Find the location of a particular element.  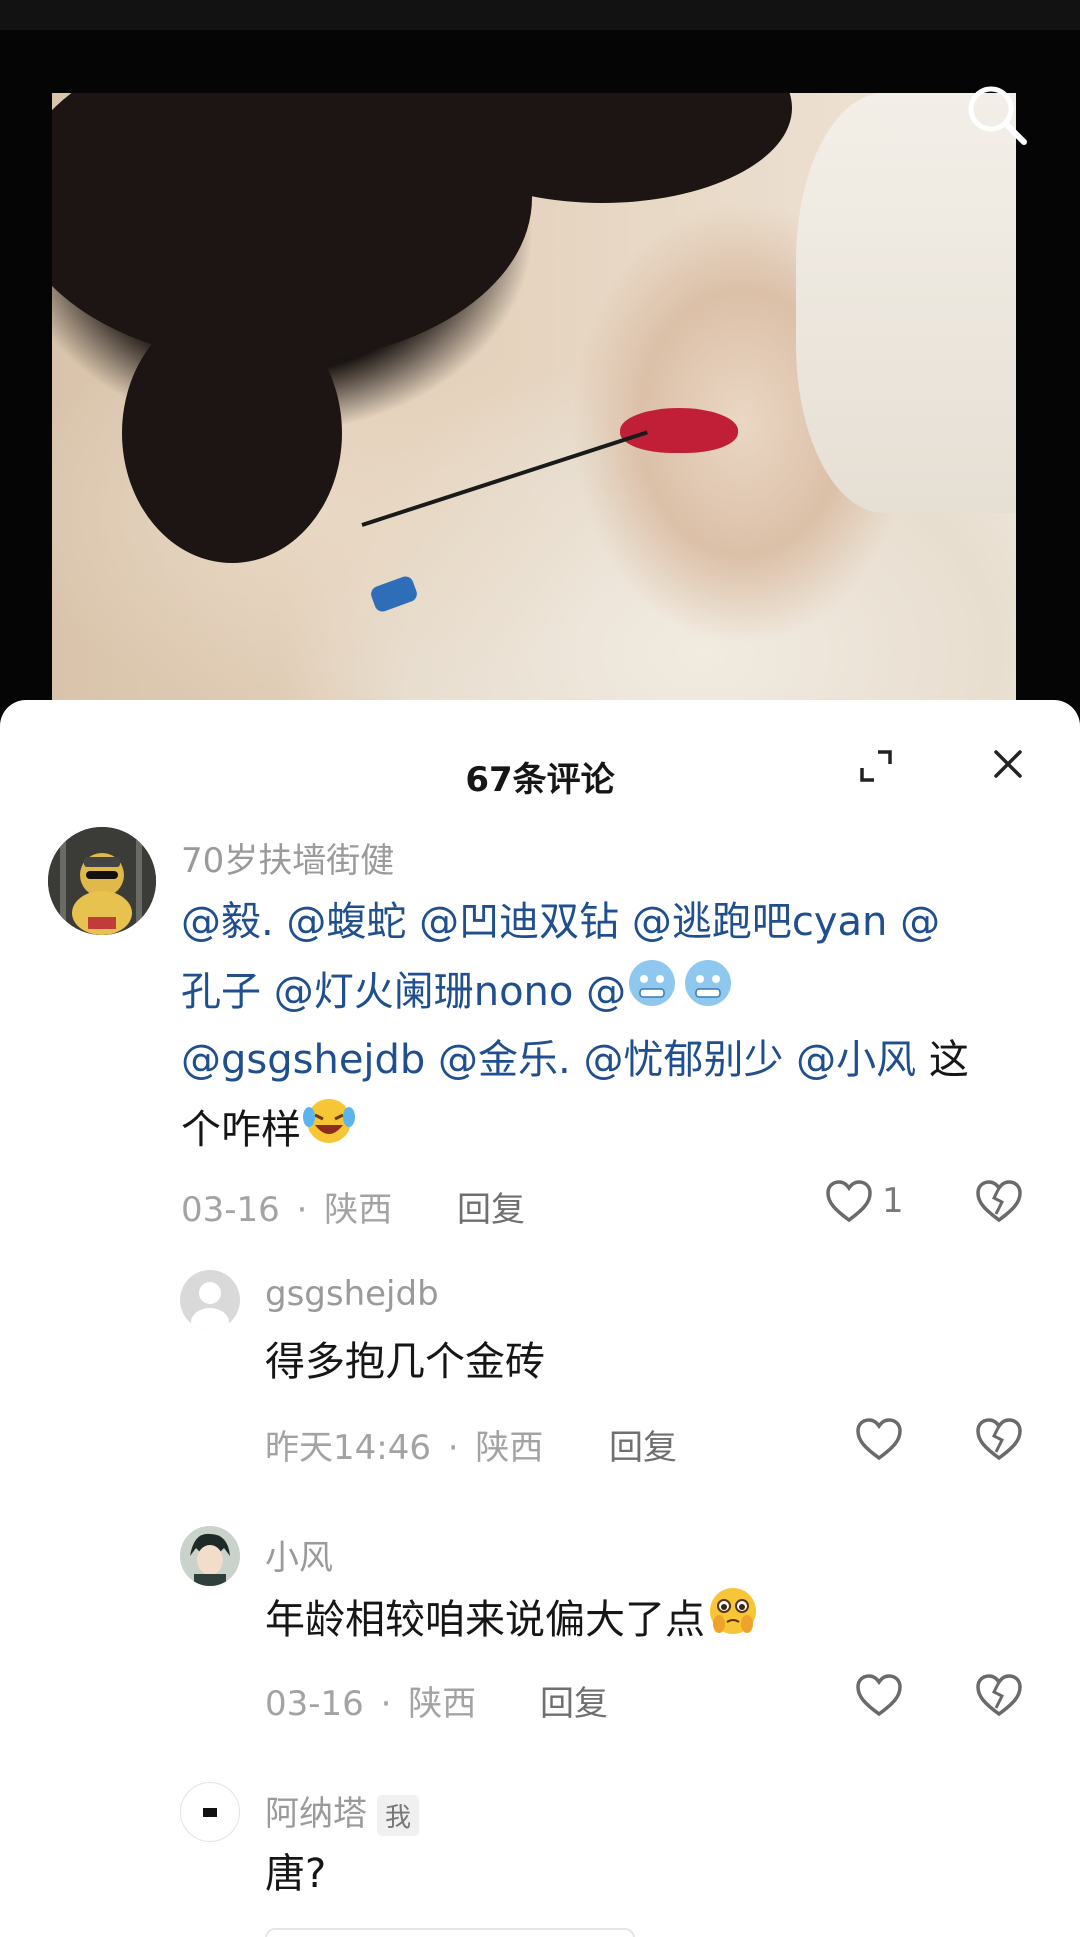

search-icon is located at coordinates (997, 115).